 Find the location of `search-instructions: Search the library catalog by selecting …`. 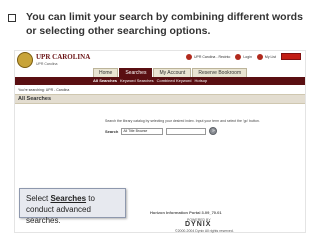

search-instructions: Search the library catalog by selecting … is located at coordinates (182, 121).